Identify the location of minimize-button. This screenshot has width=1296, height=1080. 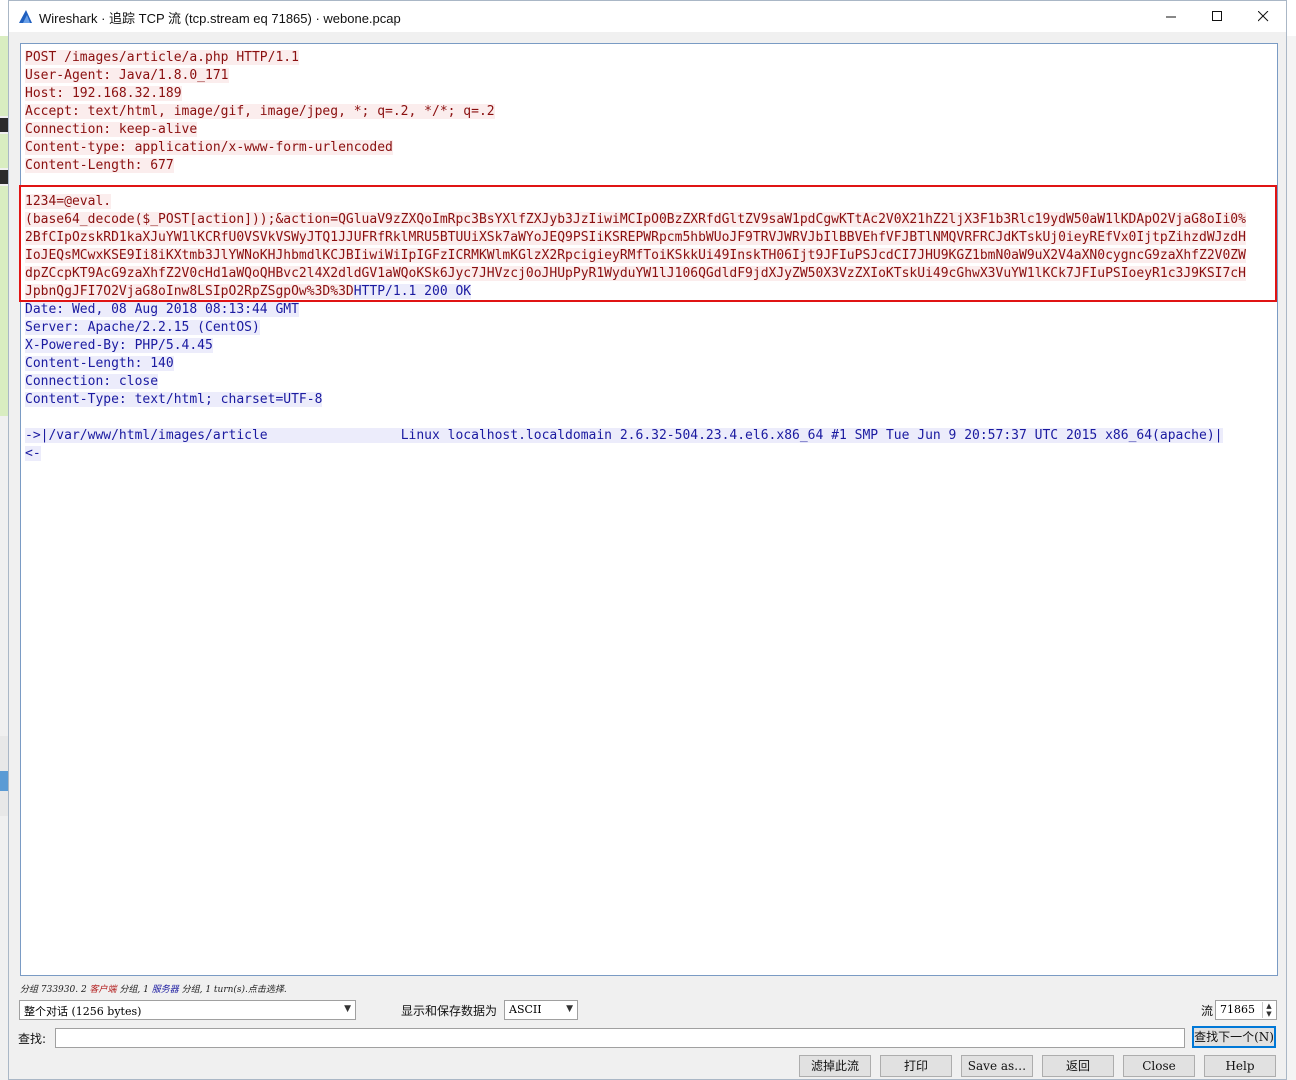
(1171, 16).